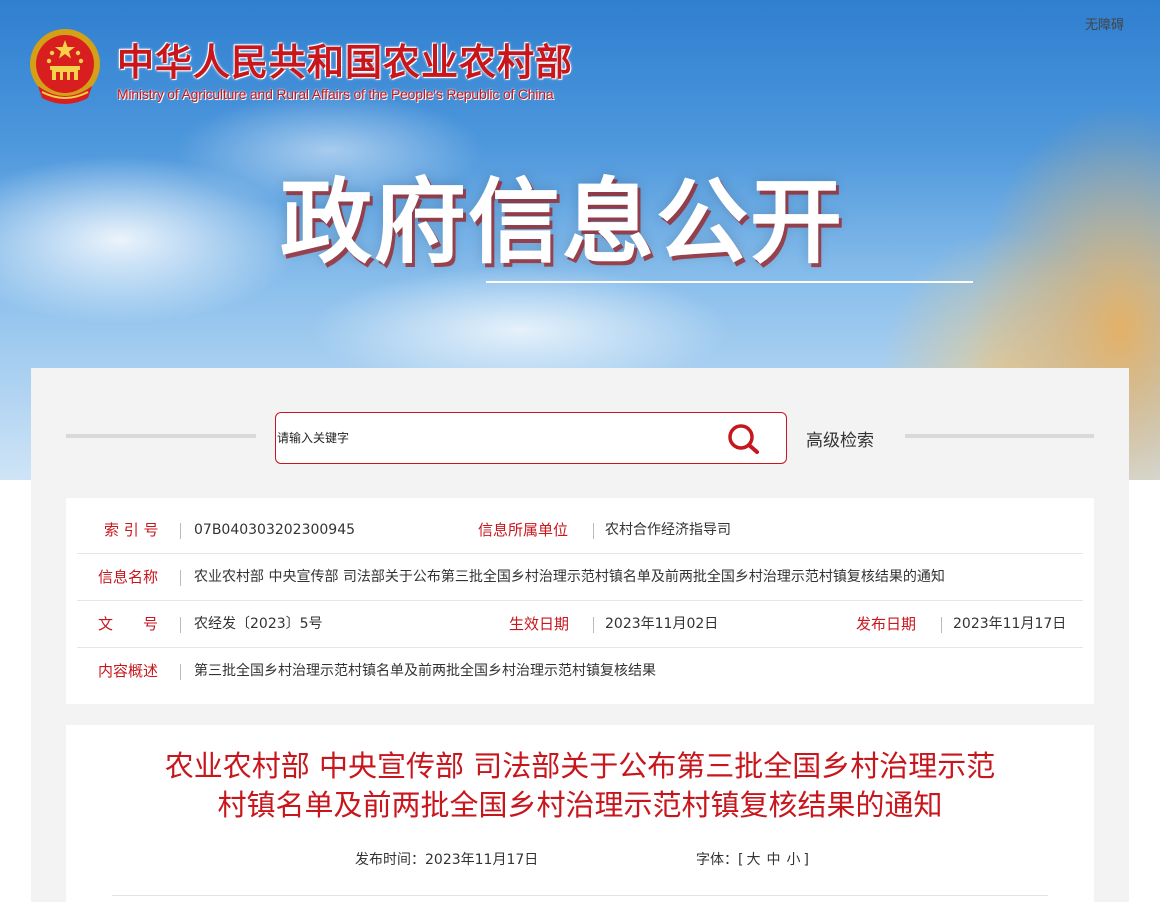  I want to click on unit-value: 农村合作经济指导司, so click(668, 530).